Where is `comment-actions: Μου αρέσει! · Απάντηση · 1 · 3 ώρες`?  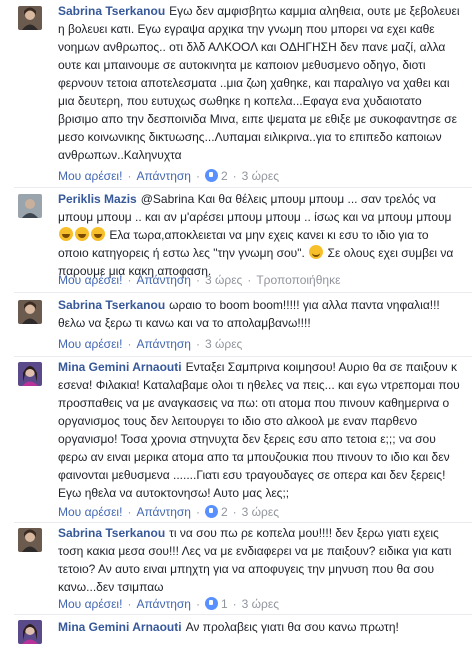 comment-actions: Μου αρέσει! · Απάντηση · 1 · 3 ώρες is located at coordinates (168, 604).